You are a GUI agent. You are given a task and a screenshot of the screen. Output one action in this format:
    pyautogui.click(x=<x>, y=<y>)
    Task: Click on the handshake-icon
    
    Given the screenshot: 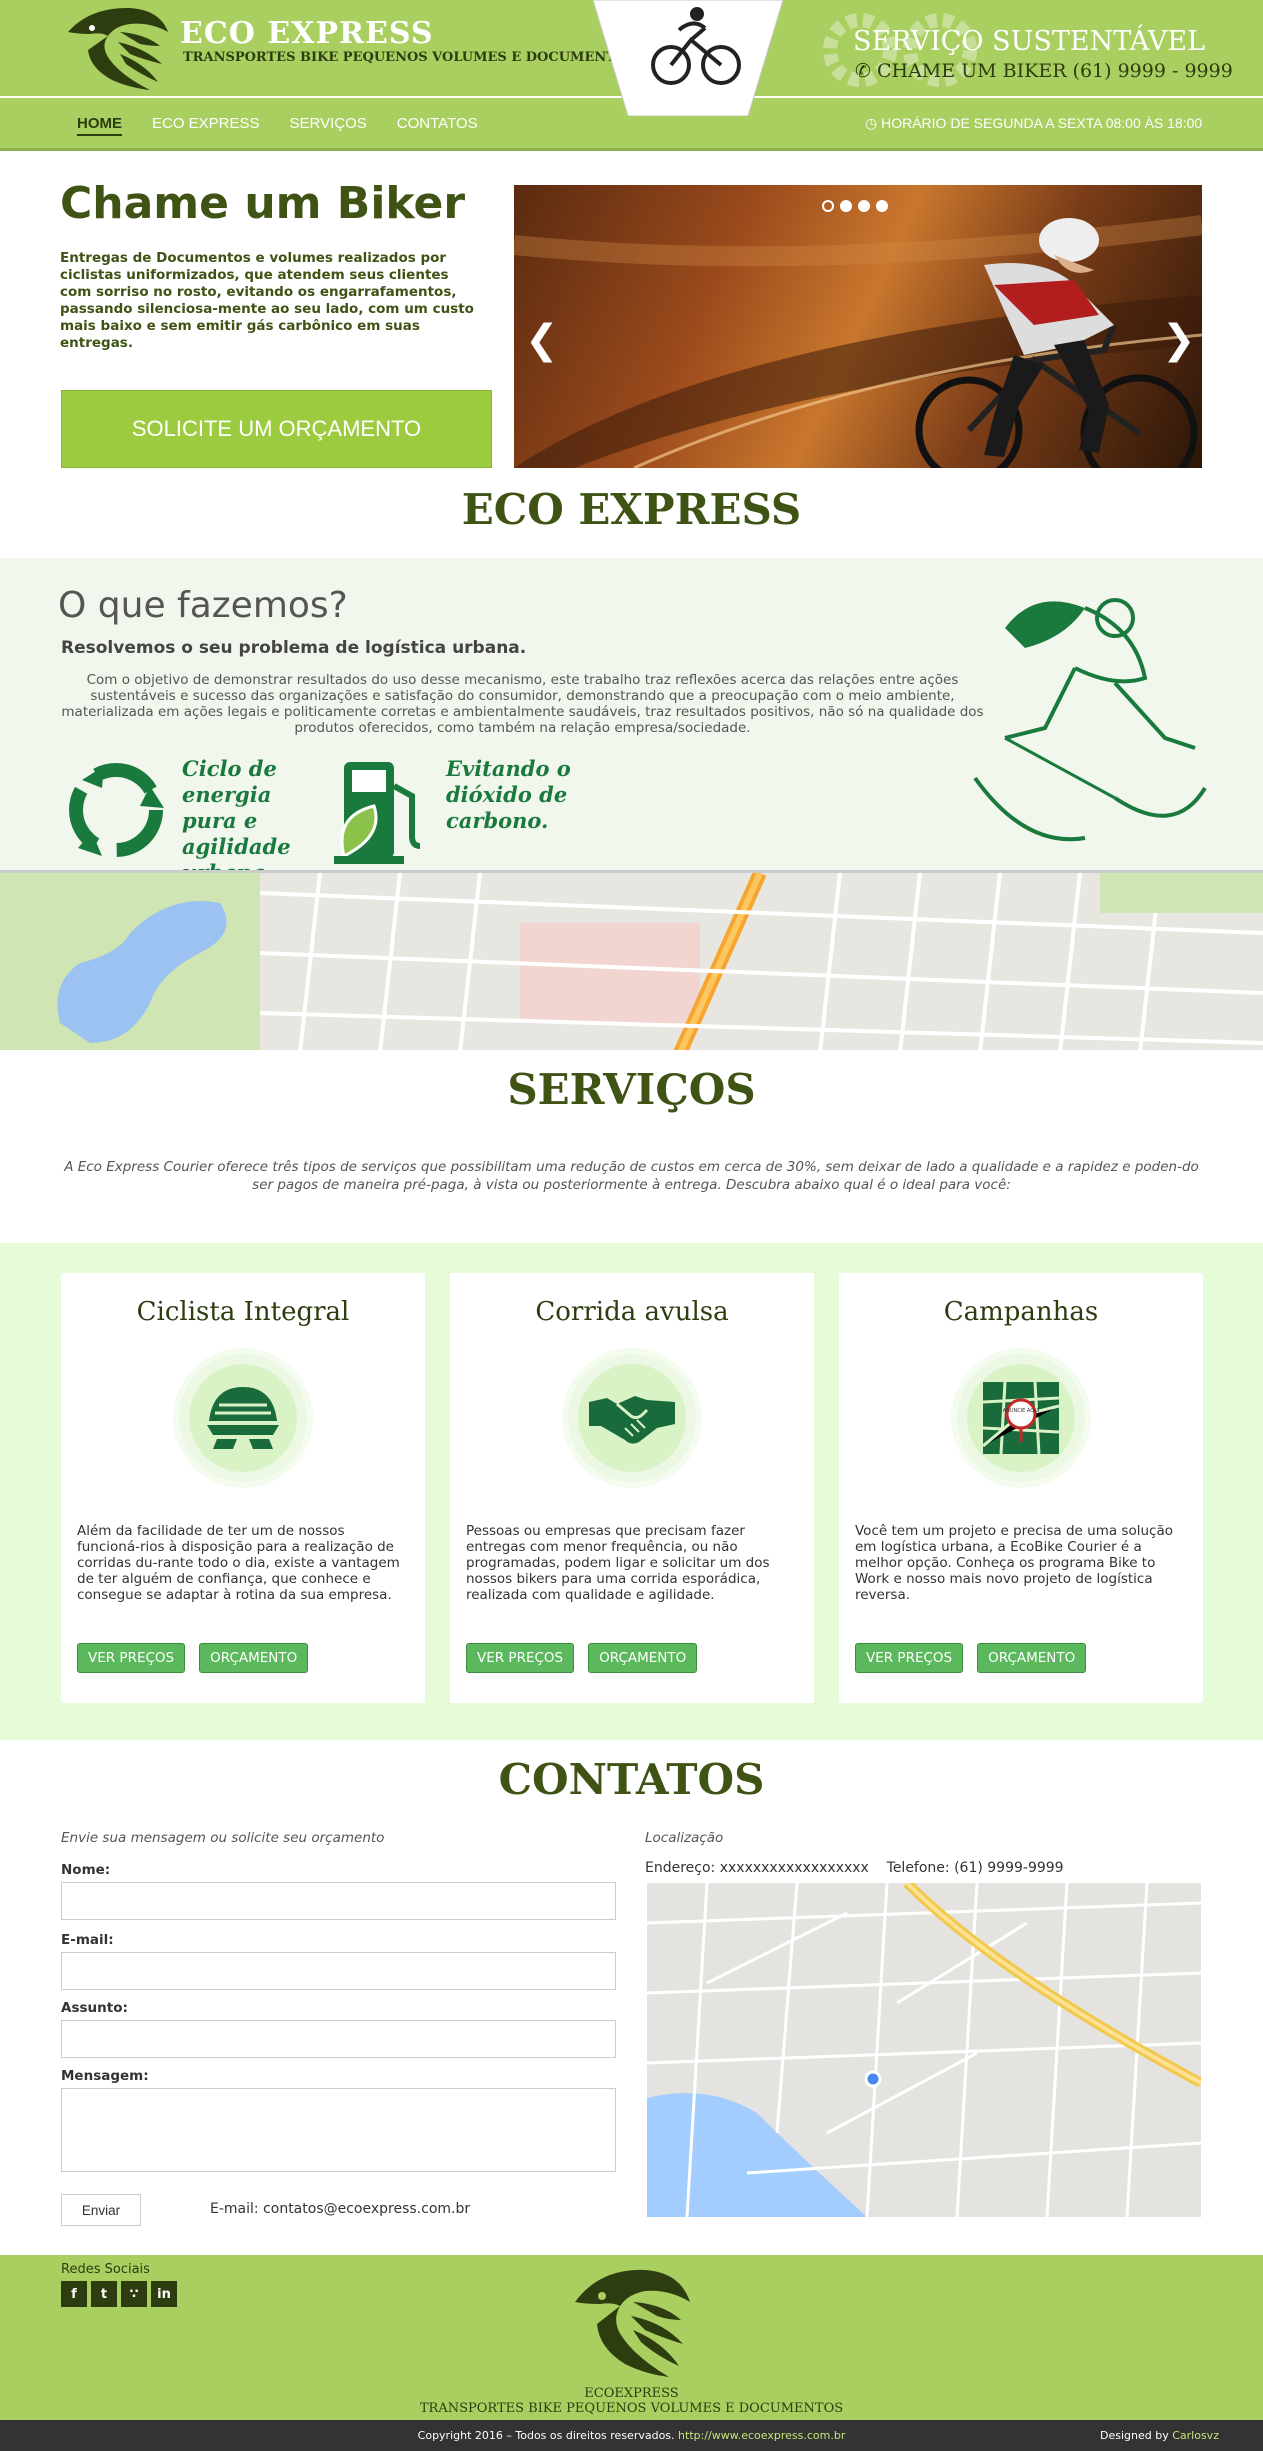 What is the action you would take?
    pyautogui.click(x=632, y=1420)
    